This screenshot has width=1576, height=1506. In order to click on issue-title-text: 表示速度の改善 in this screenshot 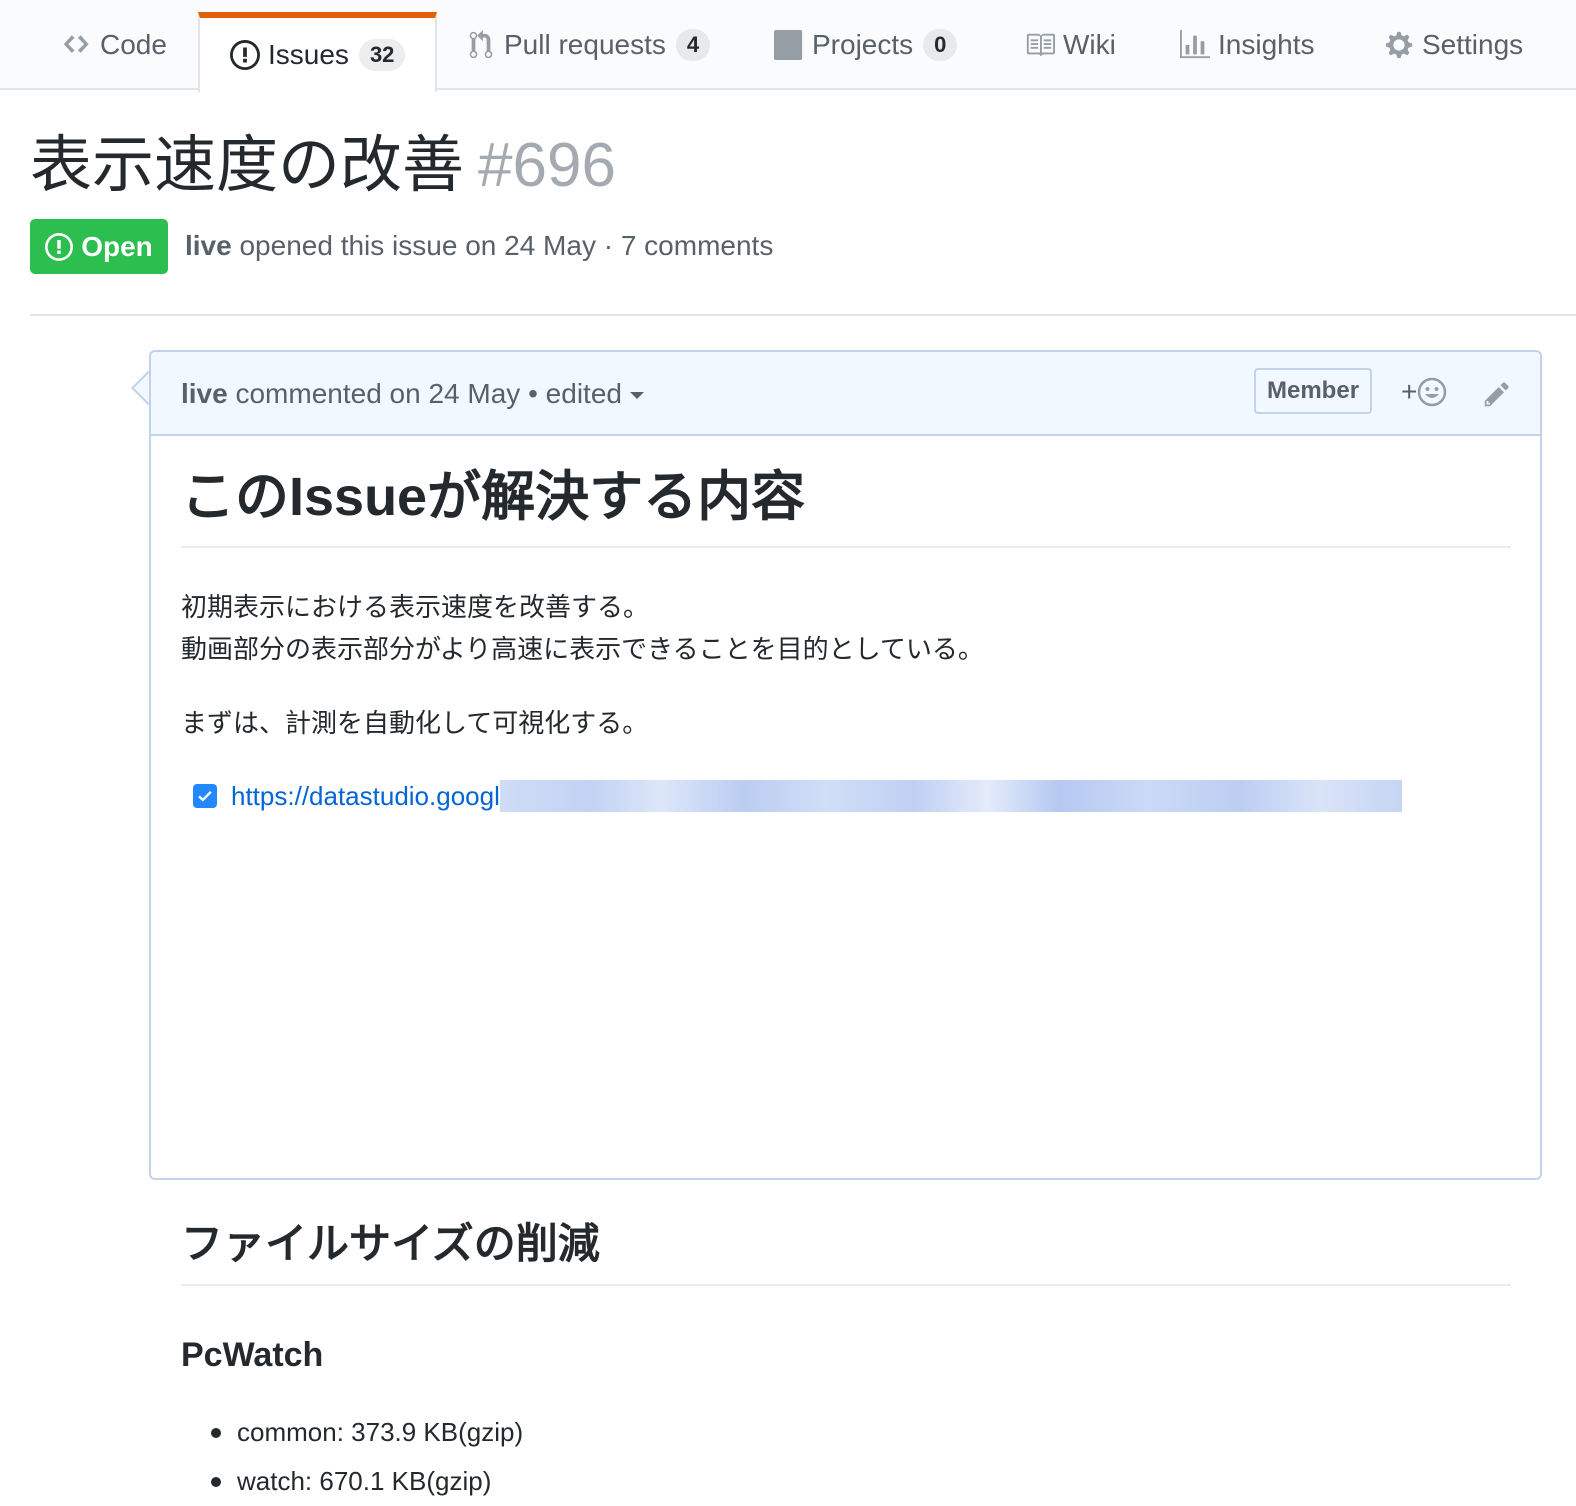, I will do `click(247, 165)`.